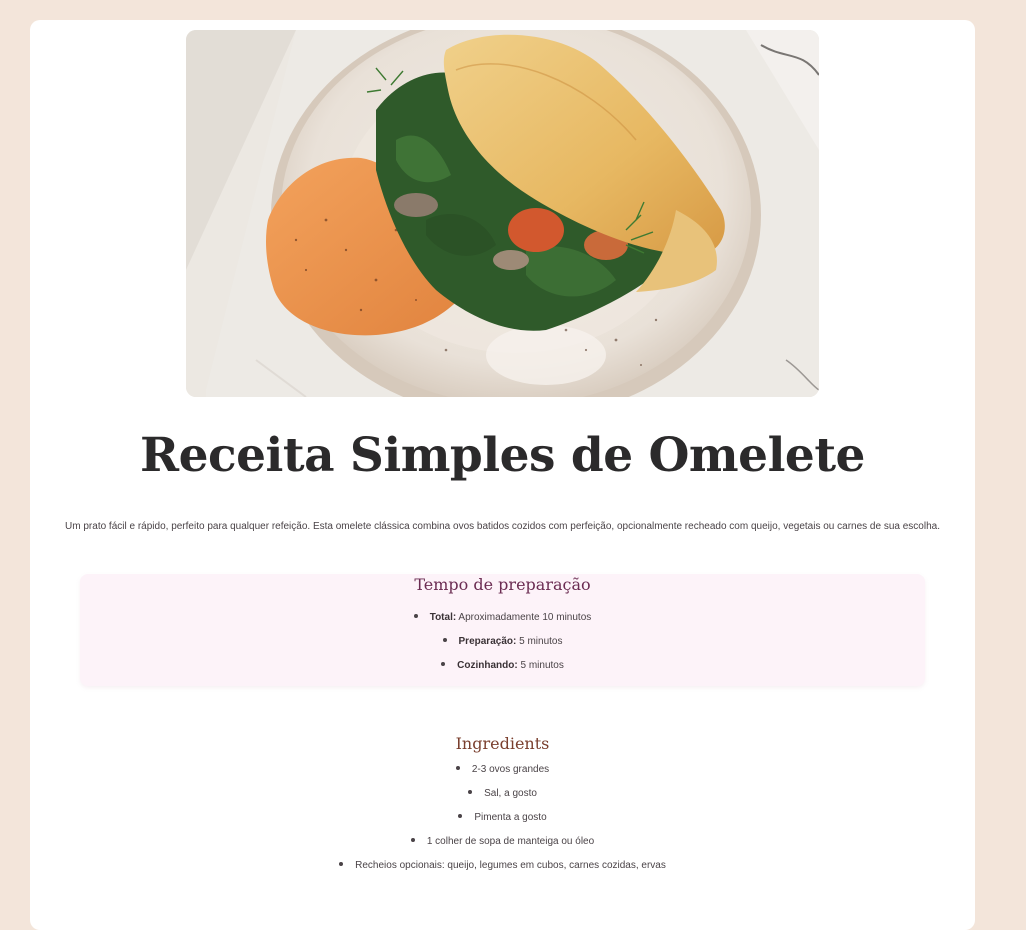  What do you see at coordinates (502, 842) in the screenshot?
I see `ingredient-item: 1 colher de sopa de manteiga ou óleo` at bounding box center [502, 842].